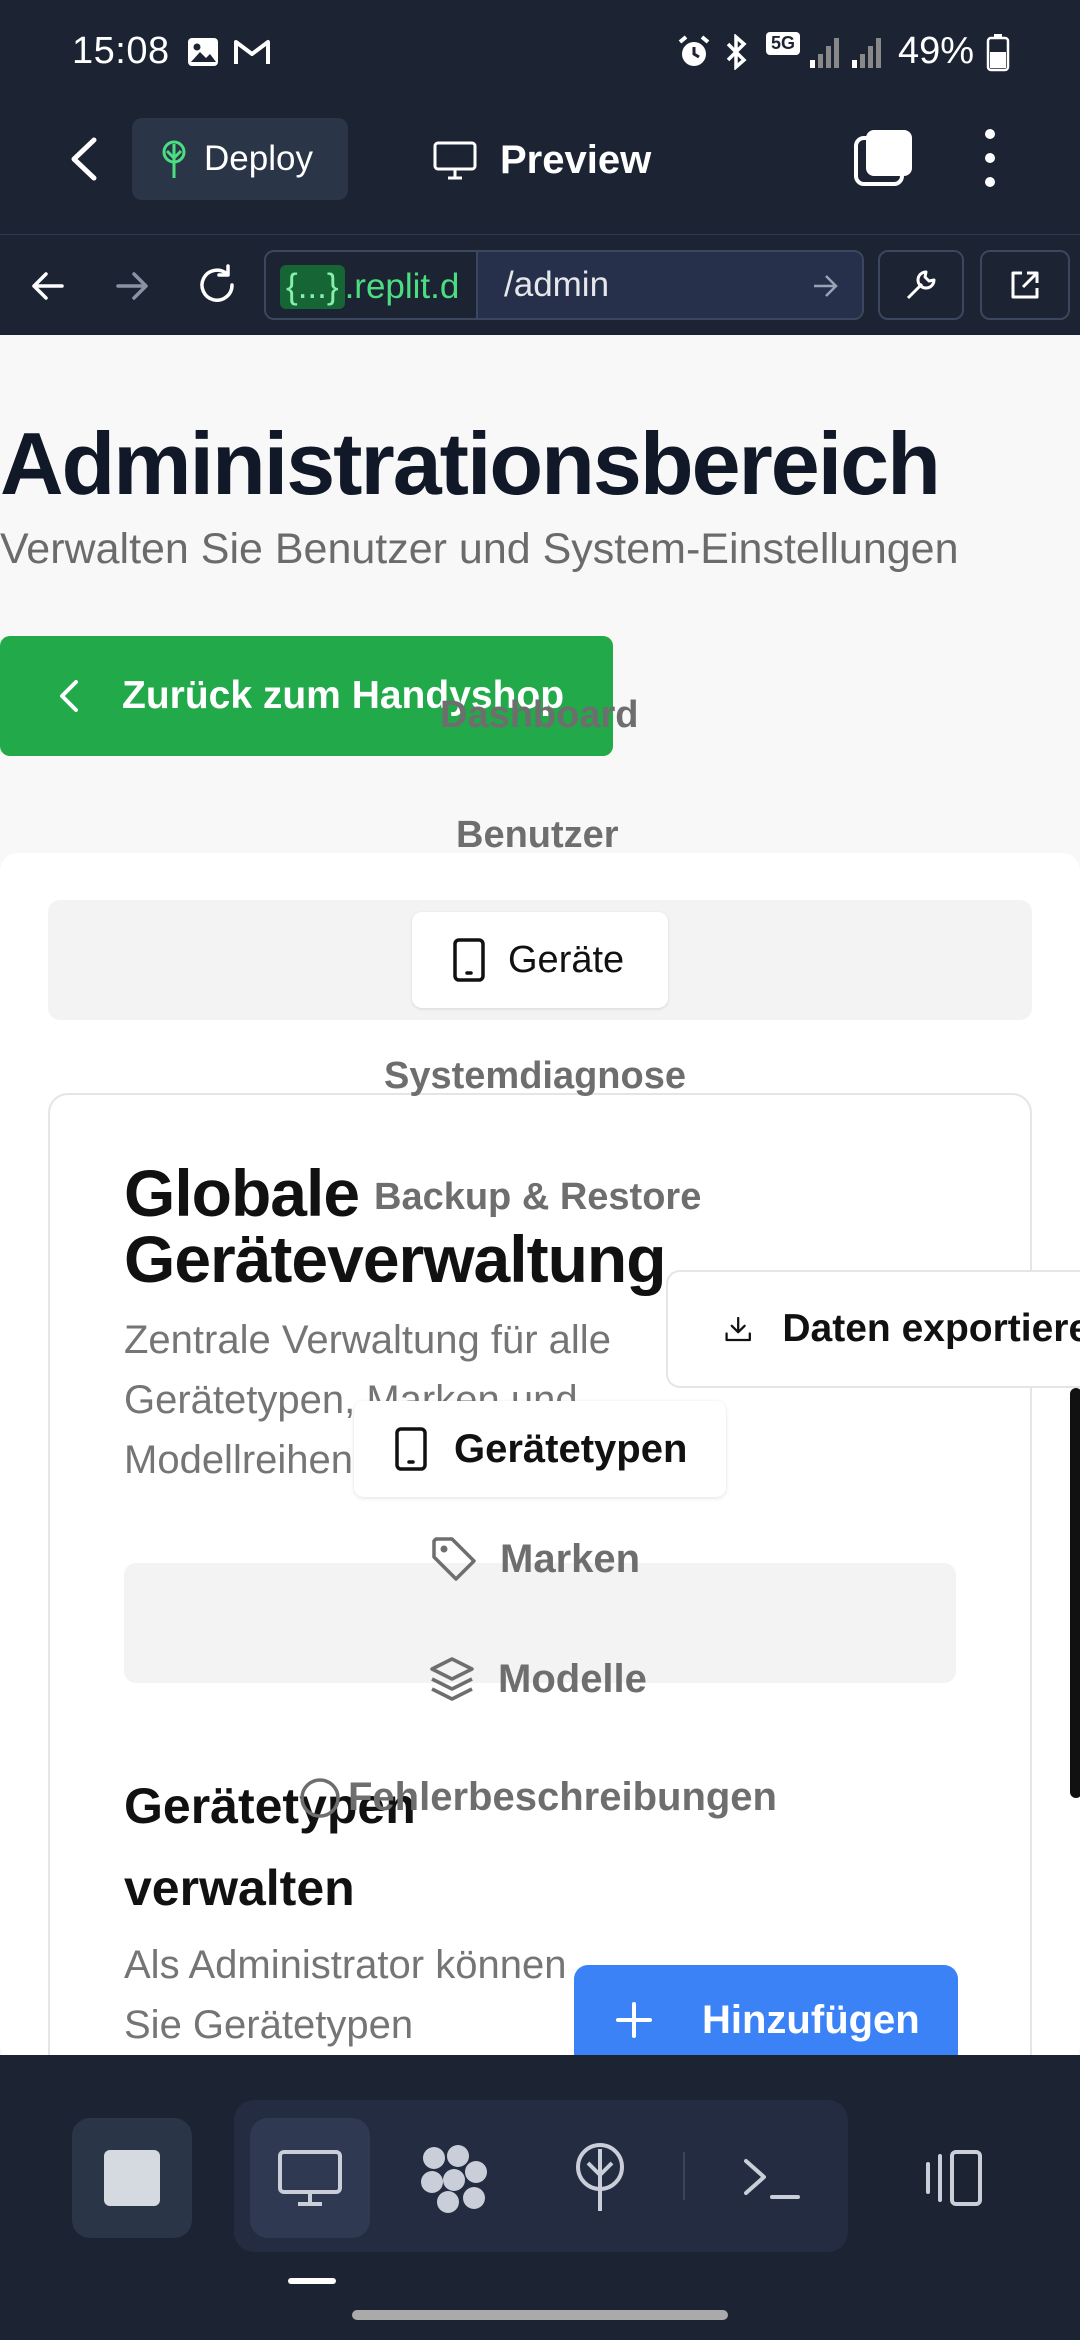  I want to click on network-type: 5G, so click(783, 43).